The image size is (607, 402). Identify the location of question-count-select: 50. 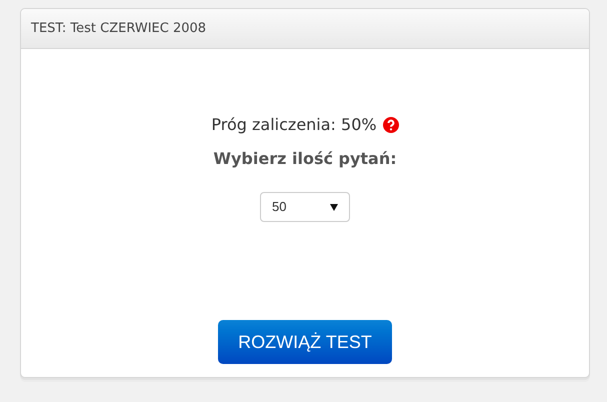
(305, 207).